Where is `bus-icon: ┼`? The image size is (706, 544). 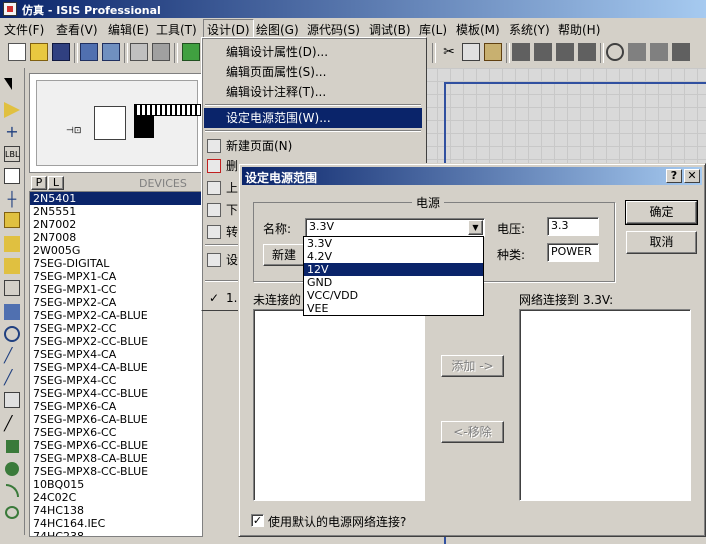
bus-icon: ┼ is located at coordinates (12, 200).